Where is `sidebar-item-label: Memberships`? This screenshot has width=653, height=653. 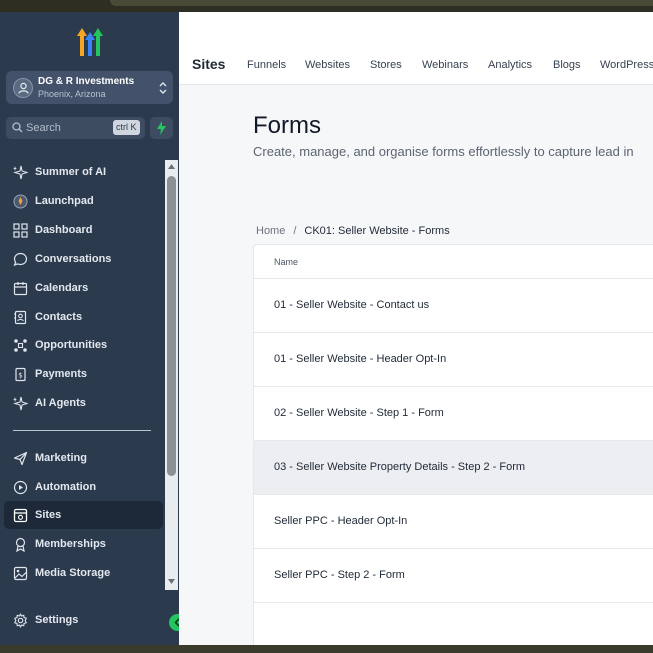
sidebar-item-label: Memberships is located at coordinates (70, 544).